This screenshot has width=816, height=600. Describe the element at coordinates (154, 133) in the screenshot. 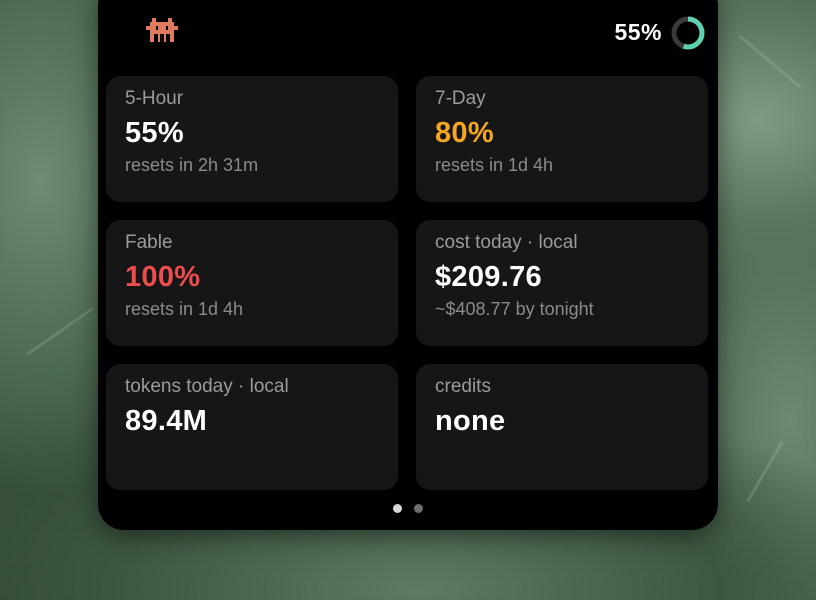

I see `card-value: 55%` at that location.